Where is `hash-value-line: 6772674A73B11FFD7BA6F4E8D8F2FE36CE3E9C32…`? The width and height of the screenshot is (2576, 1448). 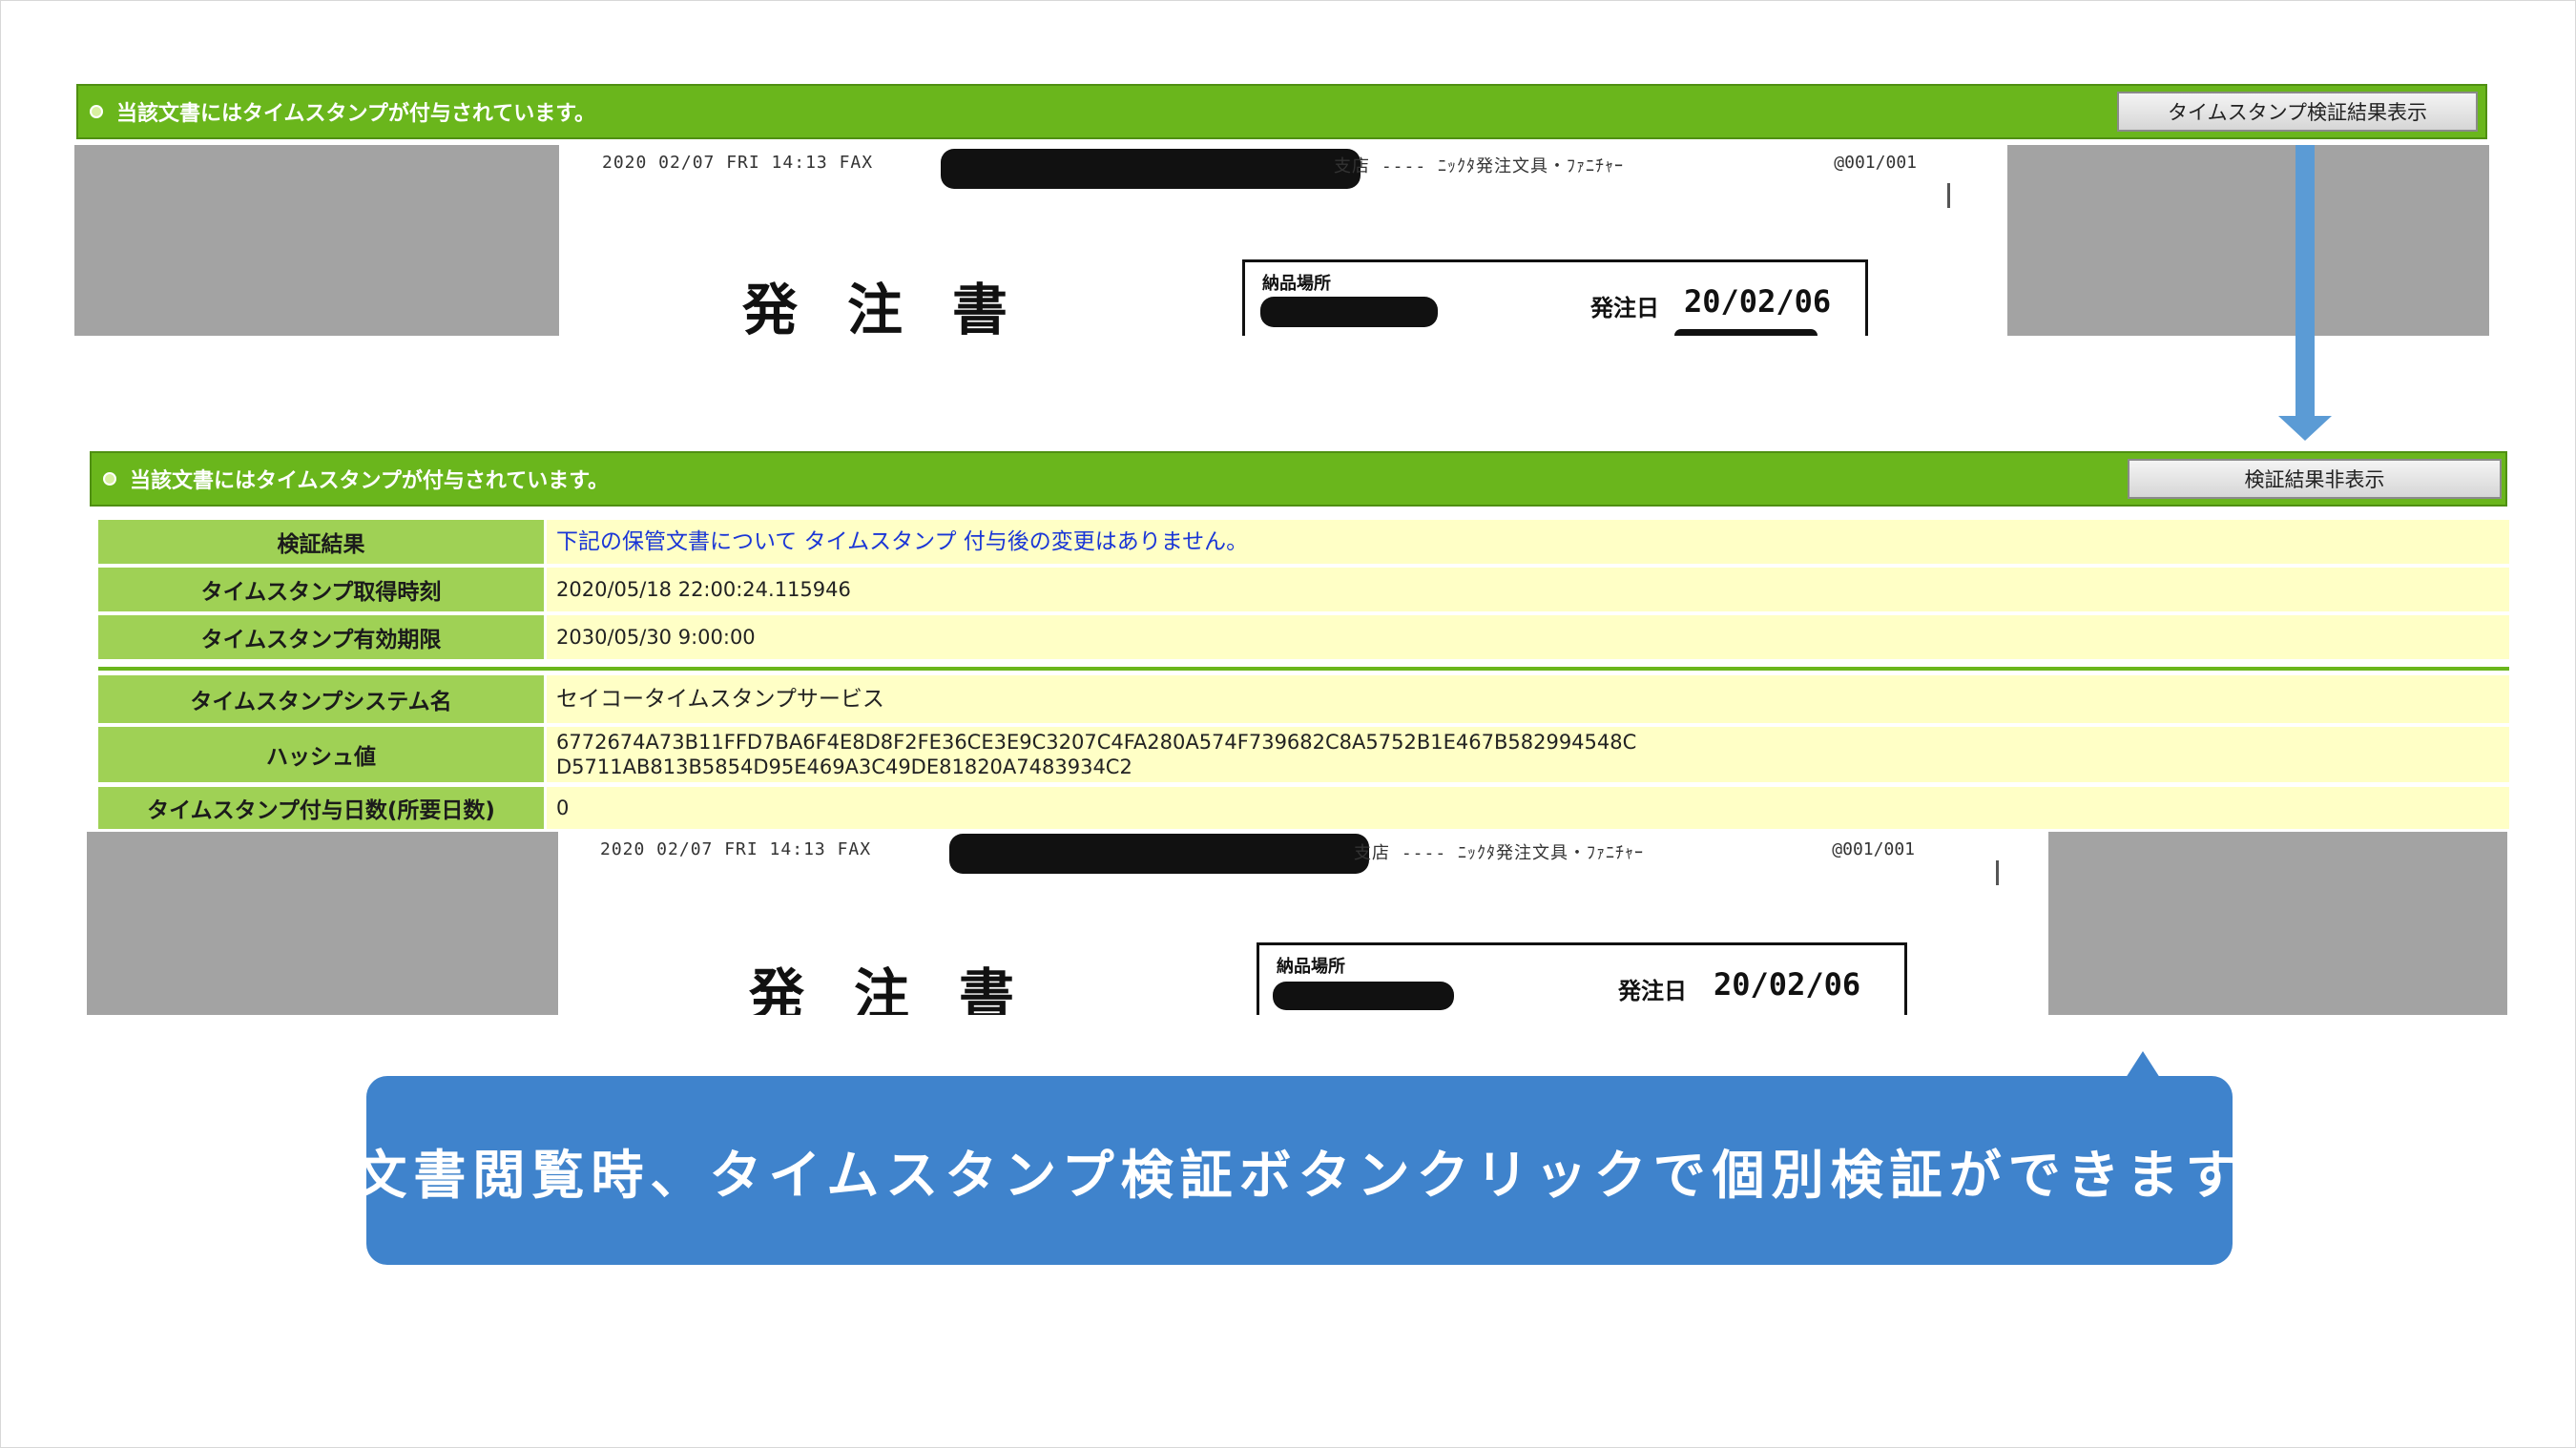 hash-value-line: 6772674A73B11FFD7BA6F4E8D8F2FE36CE3E9C32… is located at coordinates (1096, 742).